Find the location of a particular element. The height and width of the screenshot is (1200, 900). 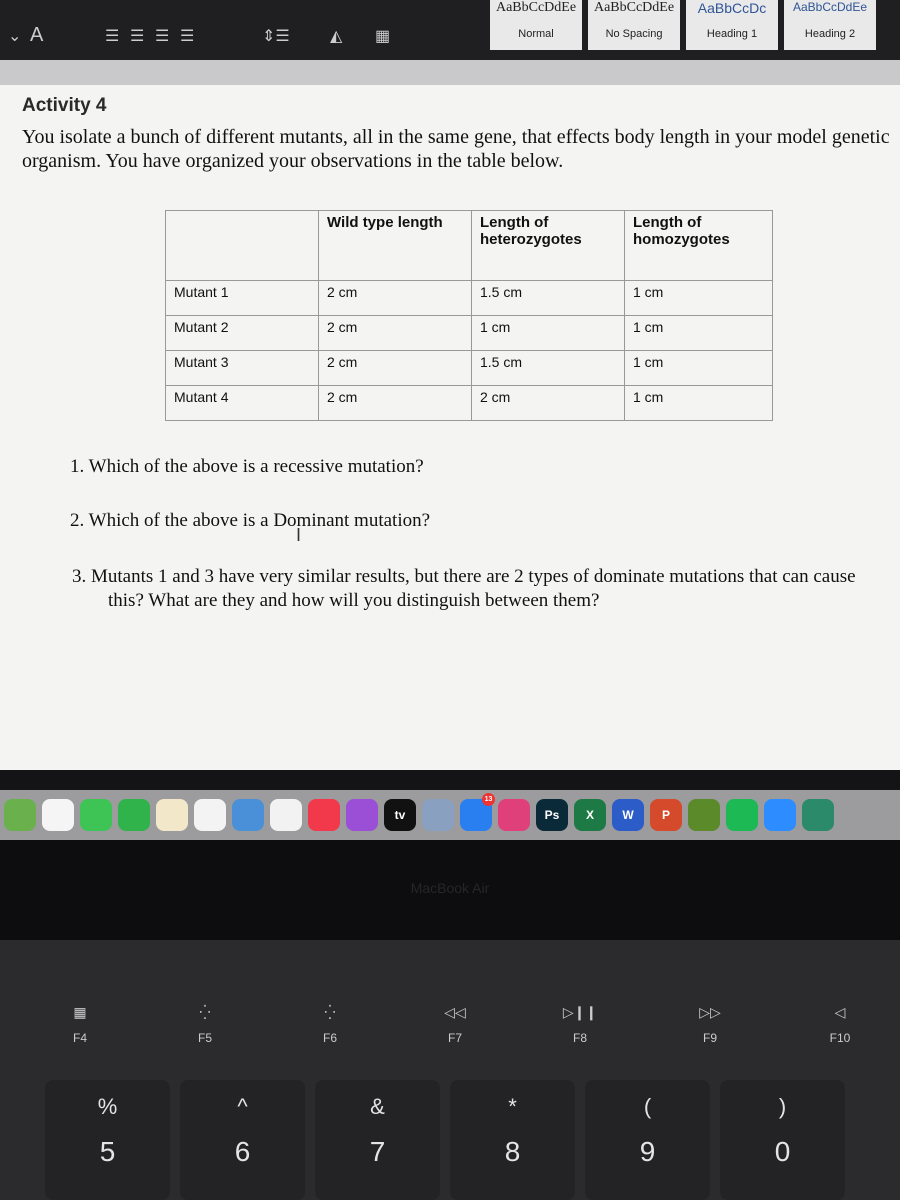

key-7: & 7 is located at coordinates (377, 1140).